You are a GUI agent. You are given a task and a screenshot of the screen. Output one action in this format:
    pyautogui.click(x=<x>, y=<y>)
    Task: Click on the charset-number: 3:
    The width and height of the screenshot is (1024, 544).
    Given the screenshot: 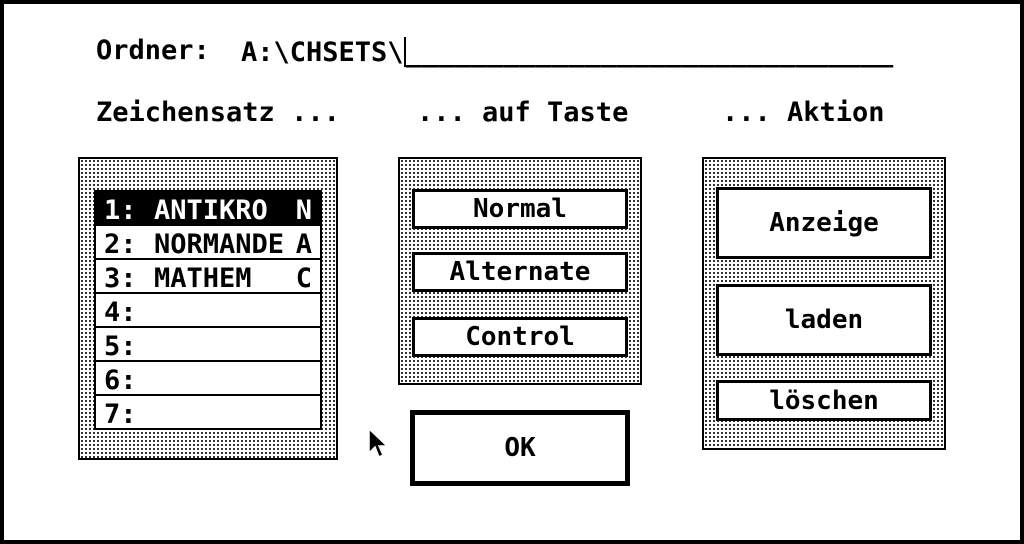 What is the action you would take?
    pyautogui.click(x=120, y=278)
    